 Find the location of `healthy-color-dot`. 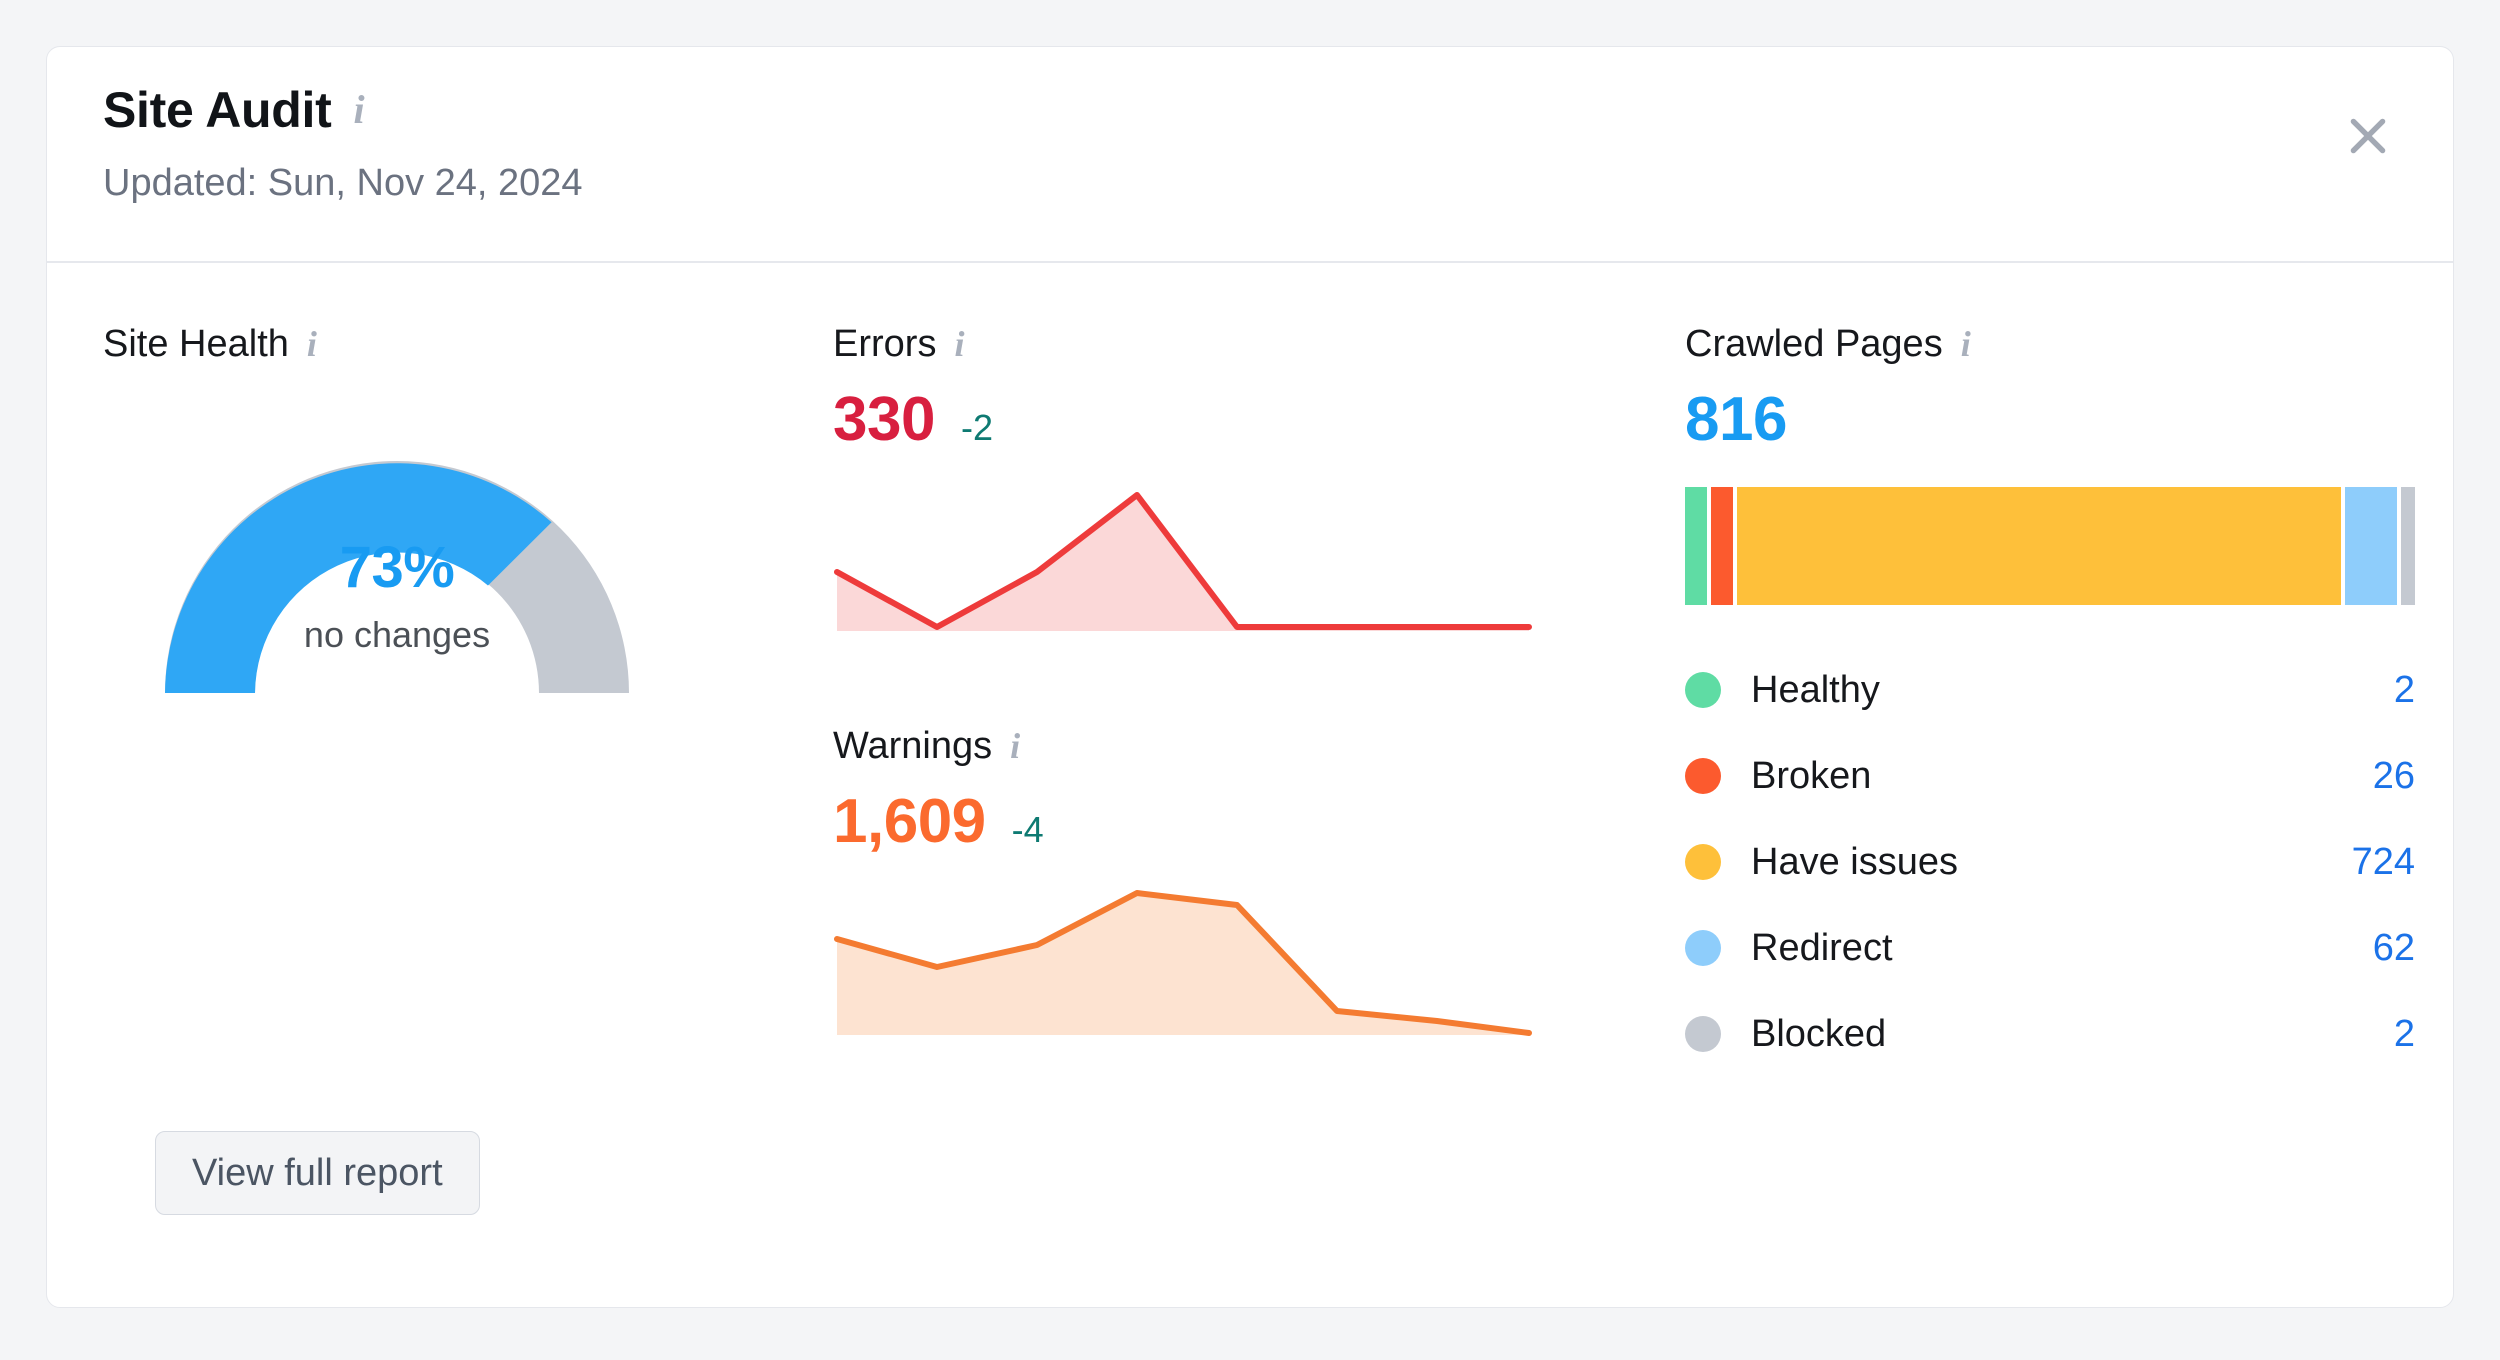

healthy-color-dot is located at coordinates (1703, 690).